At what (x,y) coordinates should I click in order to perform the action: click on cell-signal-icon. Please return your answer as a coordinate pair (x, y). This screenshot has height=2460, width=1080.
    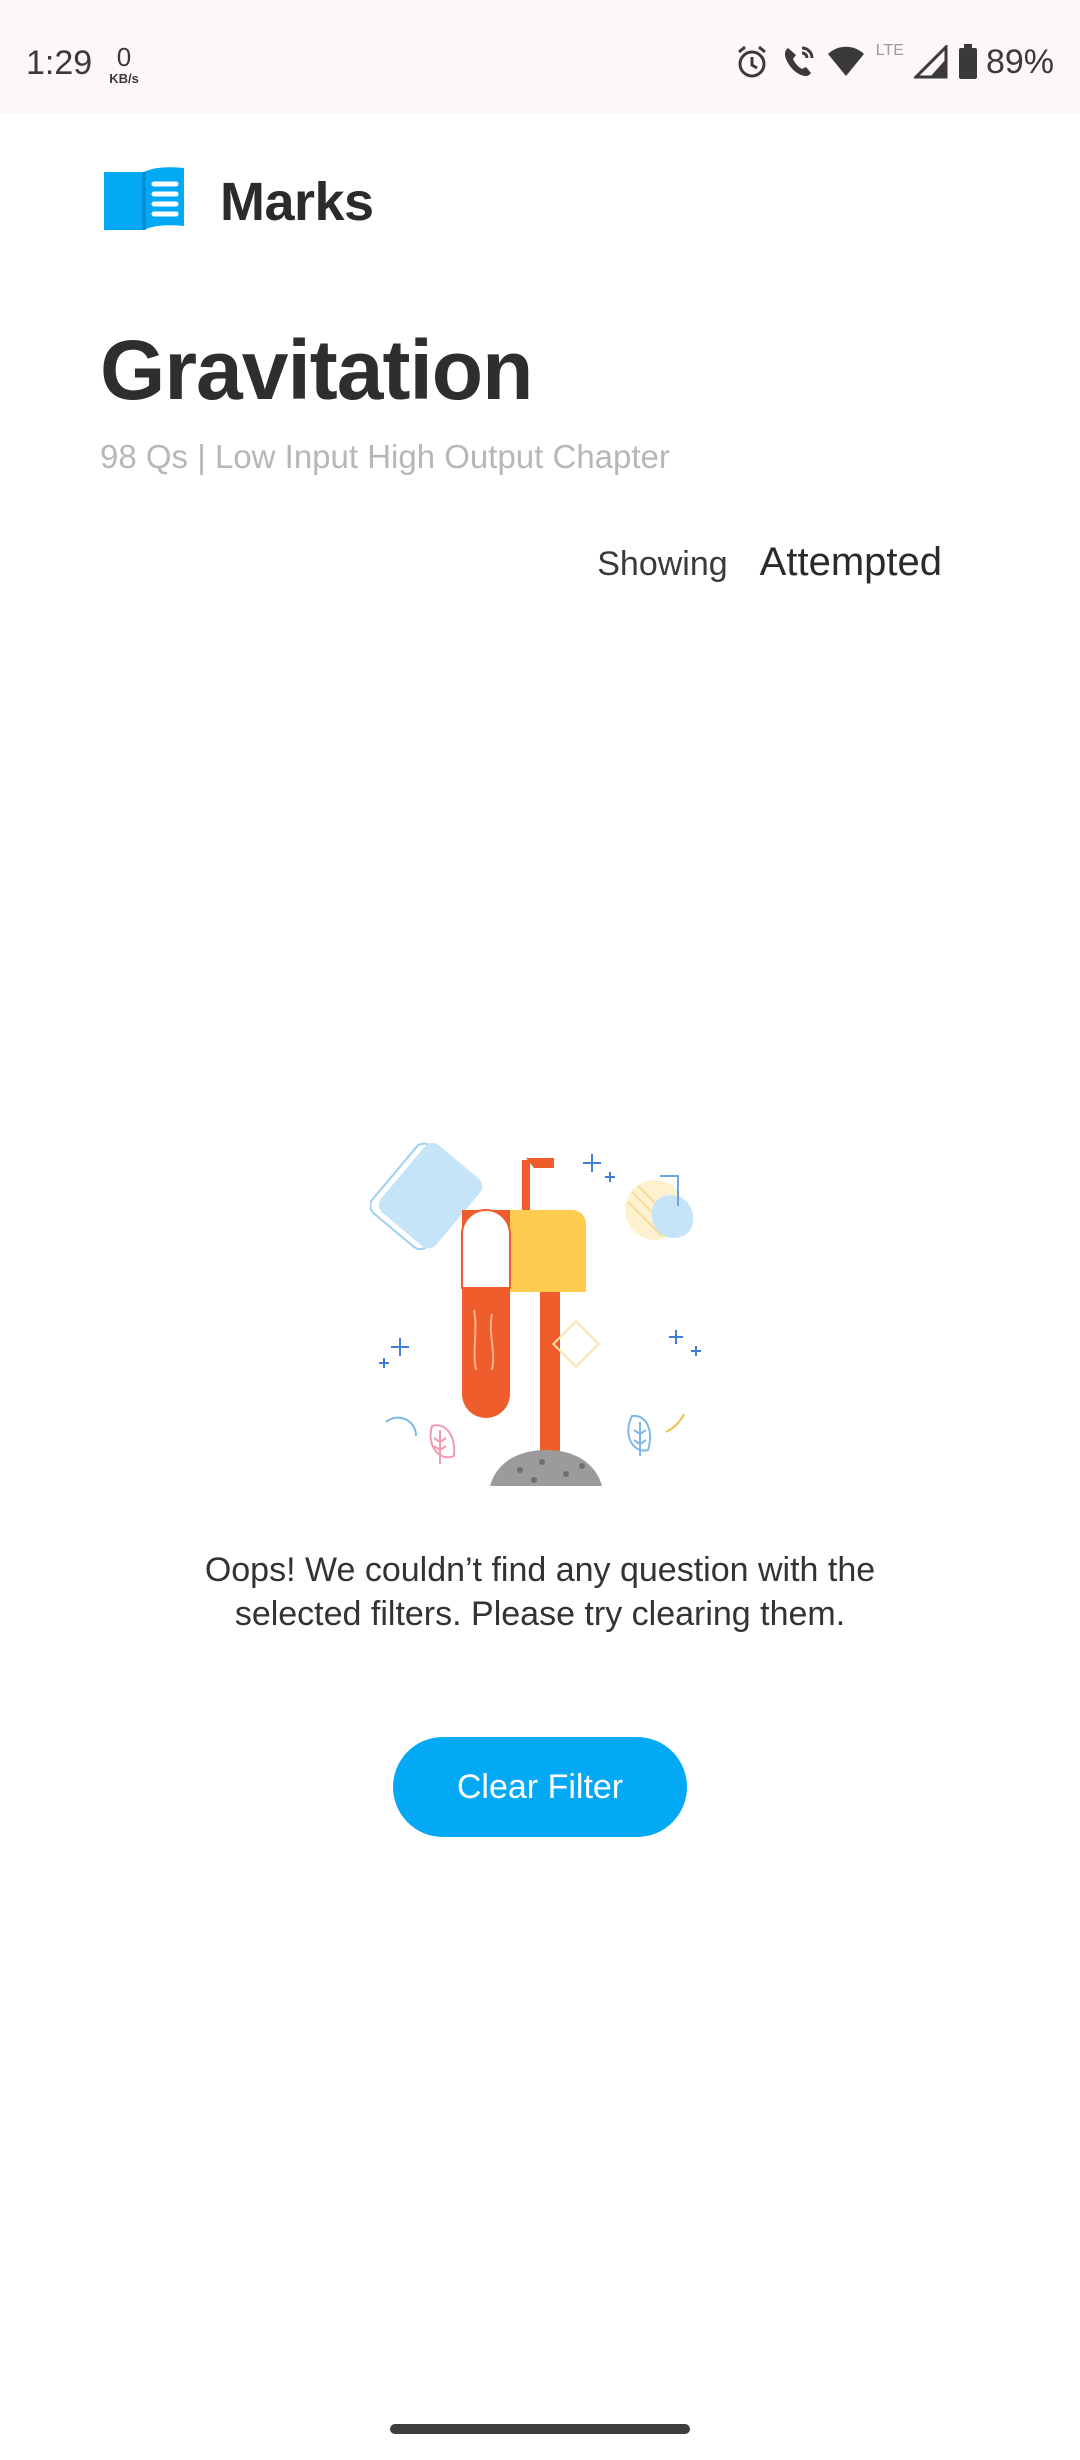
    Looking at the image, I should click on (930, 62).